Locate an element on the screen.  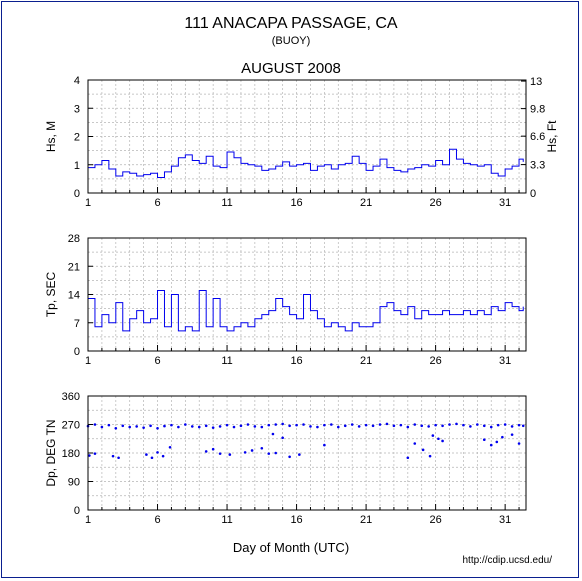
x-tick-label: 1 is located at coordinates (88, 520).